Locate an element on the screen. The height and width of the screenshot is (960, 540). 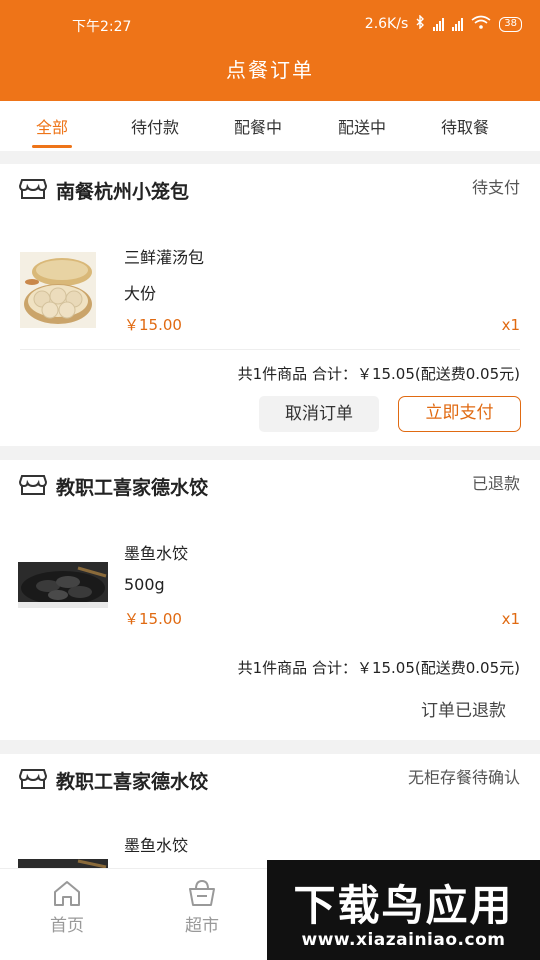
status-indicators: 2.6K/s 38 is located at coordinates (443, 23).